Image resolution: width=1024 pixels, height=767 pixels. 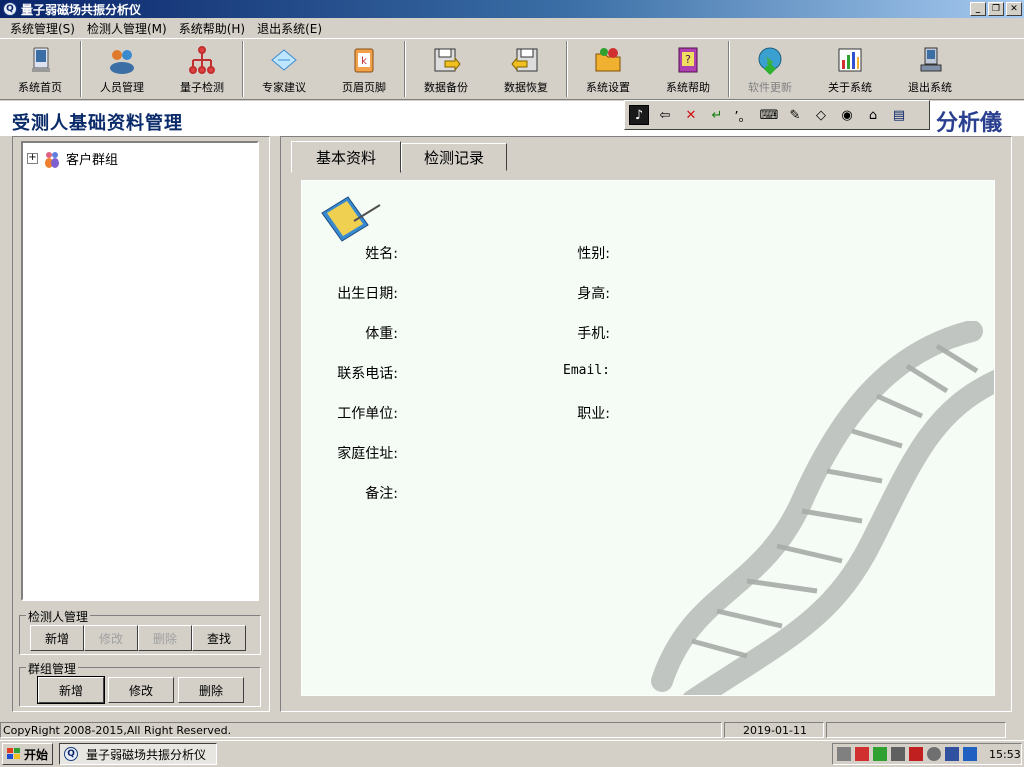 I want to click on volume-icon, so click(x=898, y=754).